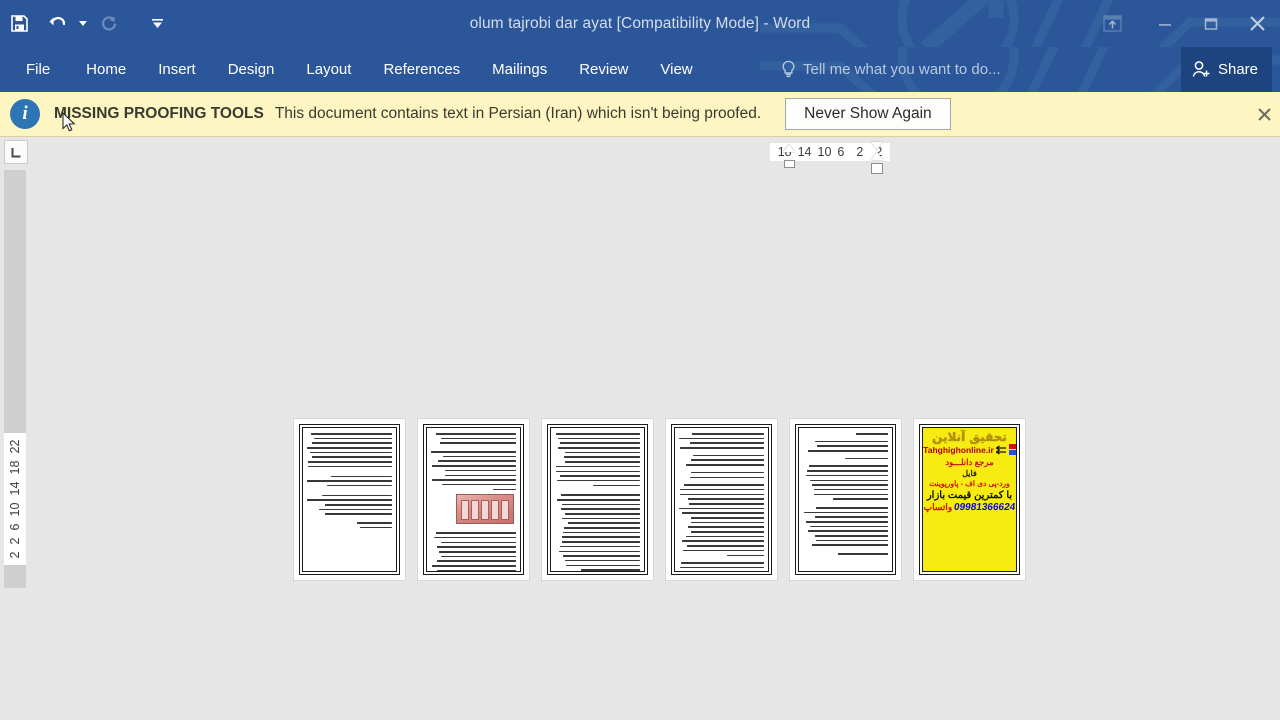  I want to click on ad-url-row: Tahghighonline.ir, so click(969, 450).